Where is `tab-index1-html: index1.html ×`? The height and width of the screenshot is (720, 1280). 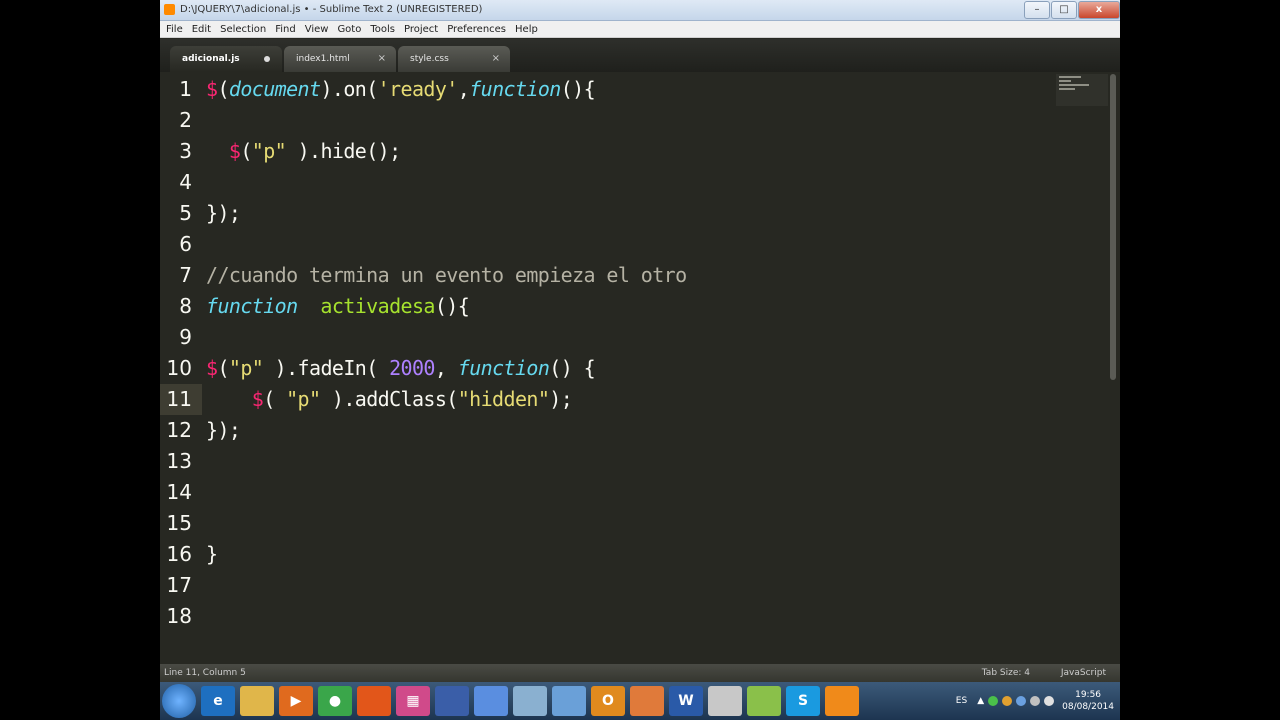
tab-index1-html: index1.html × is located at coordinates (340, 59).